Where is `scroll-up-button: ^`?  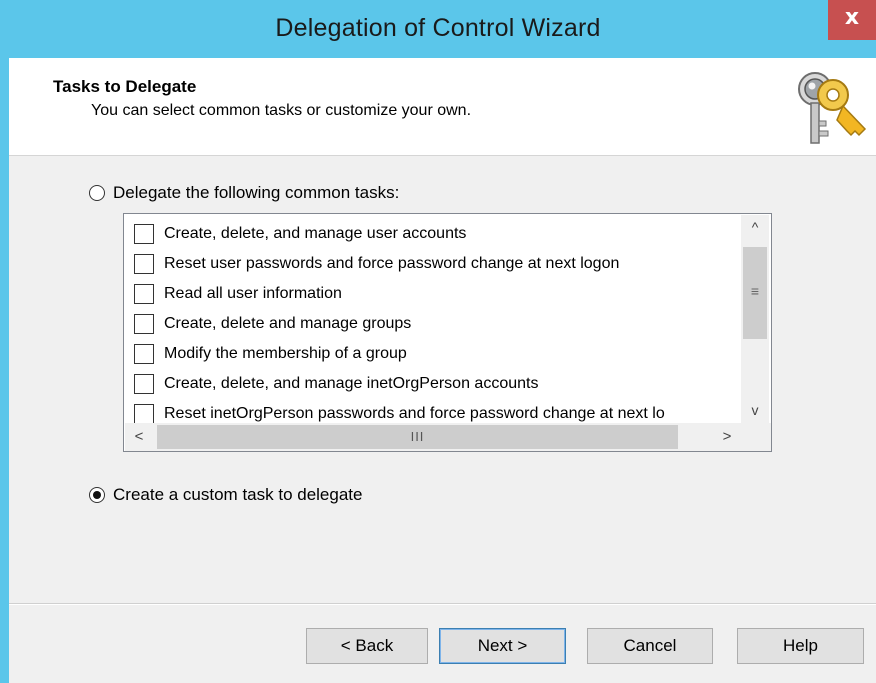 scroll-up-button: ^ is located at coordinates (755, 227).